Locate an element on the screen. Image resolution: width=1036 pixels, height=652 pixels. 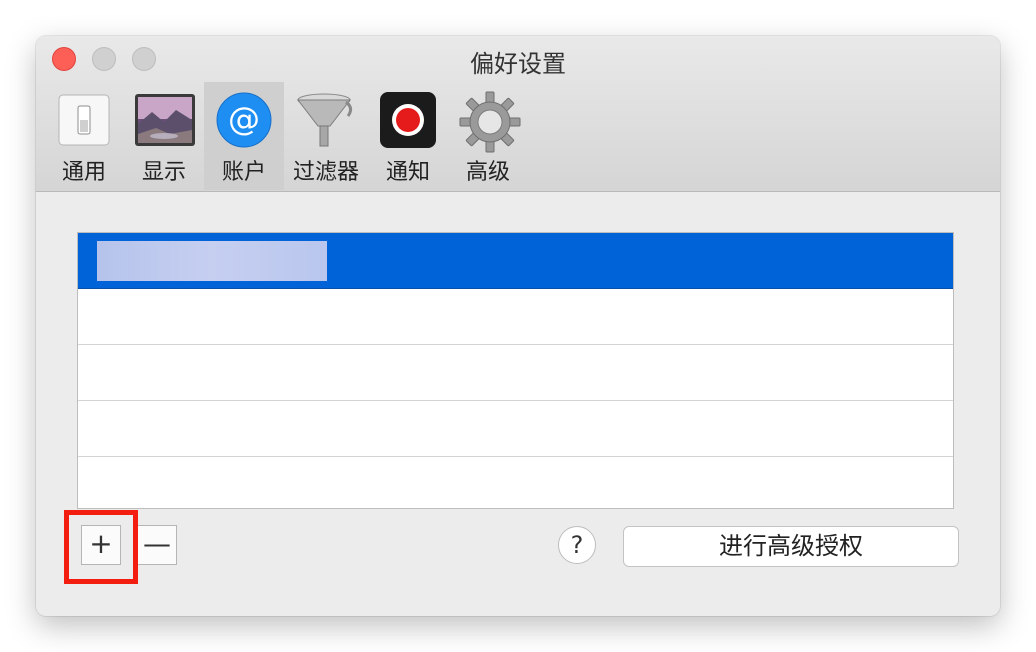
display-landscape-icon is located at coordinates (164, 120).